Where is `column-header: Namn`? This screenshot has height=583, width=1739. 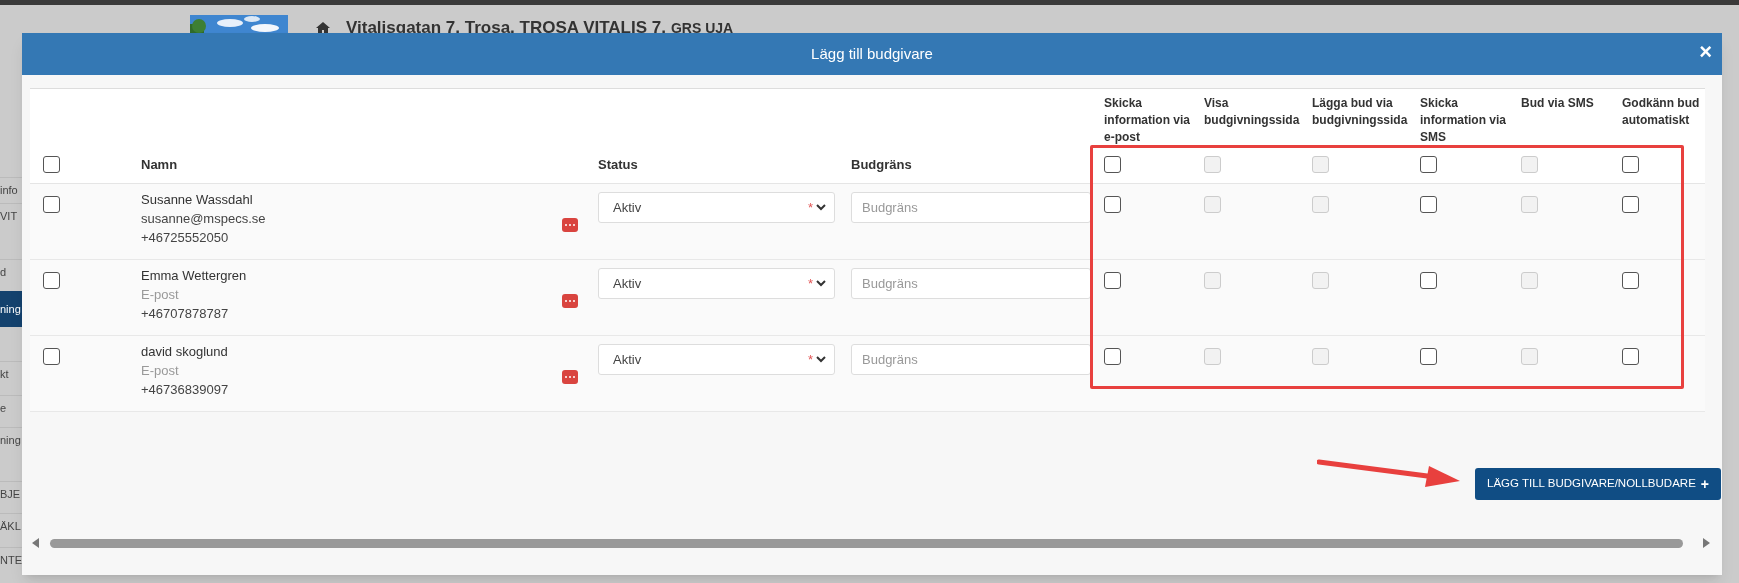
column-header: Namn is located at coordinates (159, 164).